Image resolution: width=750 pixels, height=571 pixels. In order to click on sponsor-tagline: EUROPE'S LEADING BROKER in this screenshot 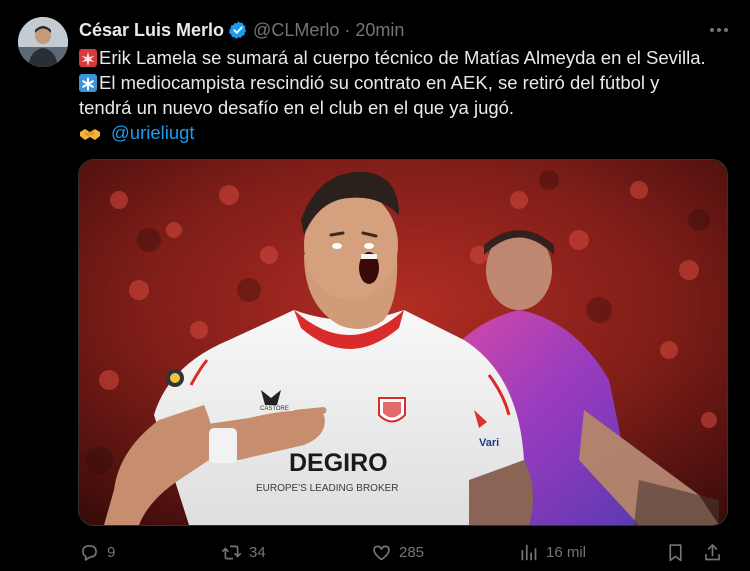, I will do `click(327, 488)`.